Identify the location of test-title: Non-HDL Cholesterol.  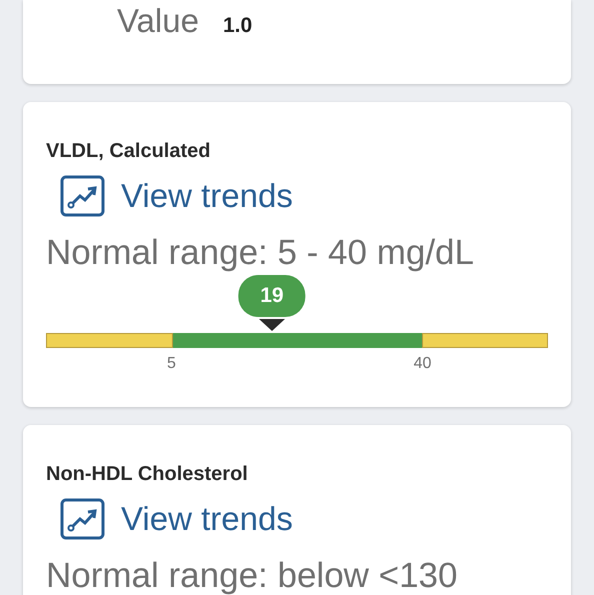
(147, 474).